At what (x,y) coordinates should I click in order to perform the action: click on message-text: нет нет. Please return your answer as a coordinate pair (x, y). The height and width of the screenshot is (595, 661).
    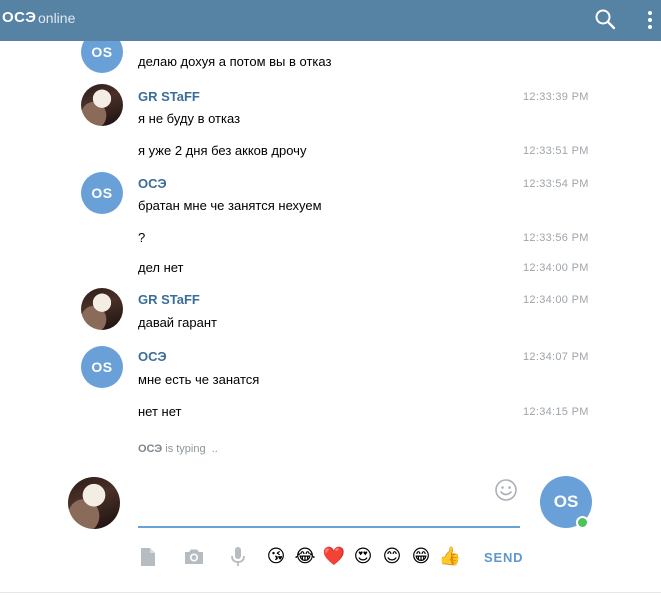
    Looking at the image, I should click on (160, 411).